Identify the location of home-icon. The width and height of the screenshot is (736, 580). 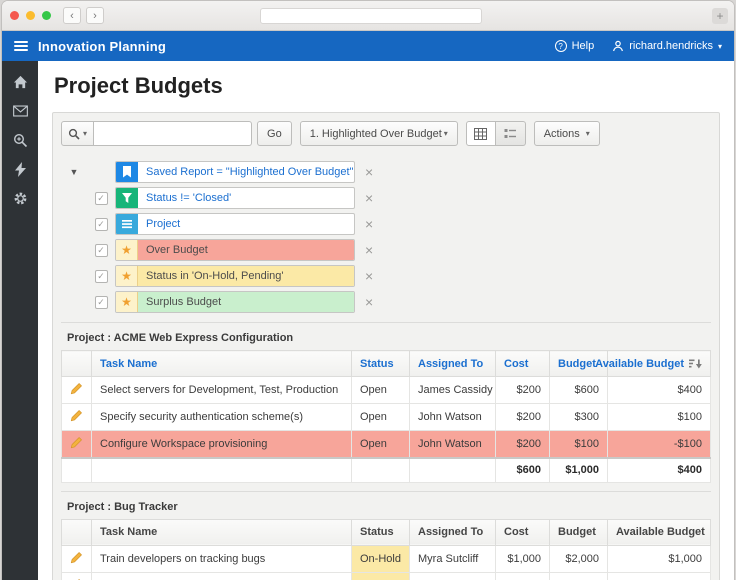
(20, 82).